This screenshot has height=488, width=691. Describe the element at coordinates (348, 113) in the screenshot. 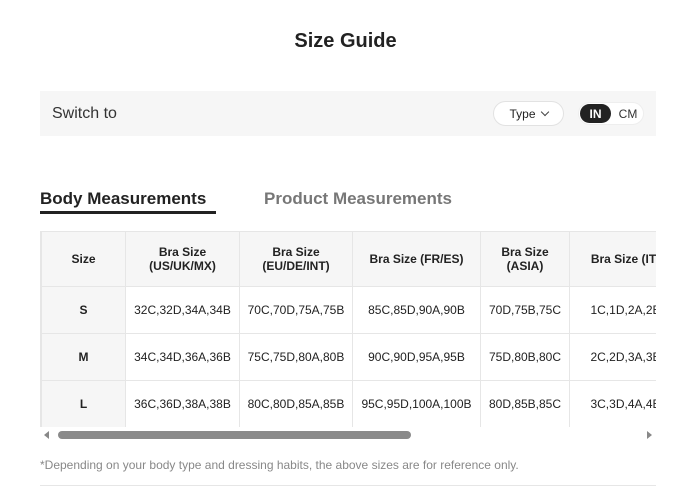

I see `switch-bar: Switch to Type IN CM` at that location.